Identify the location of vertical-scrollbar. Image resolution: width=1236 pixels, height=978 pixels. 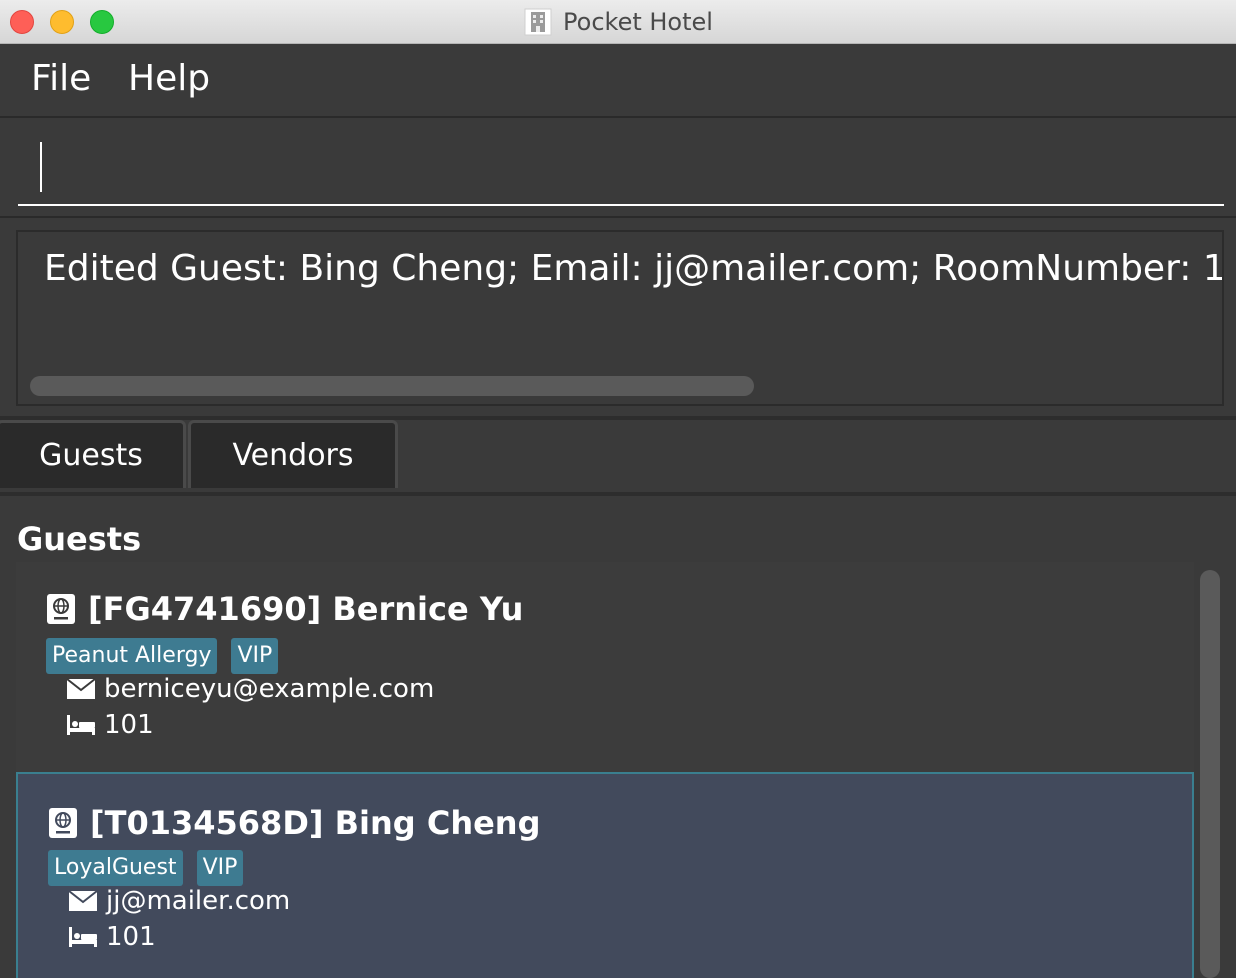
(1210, 774).